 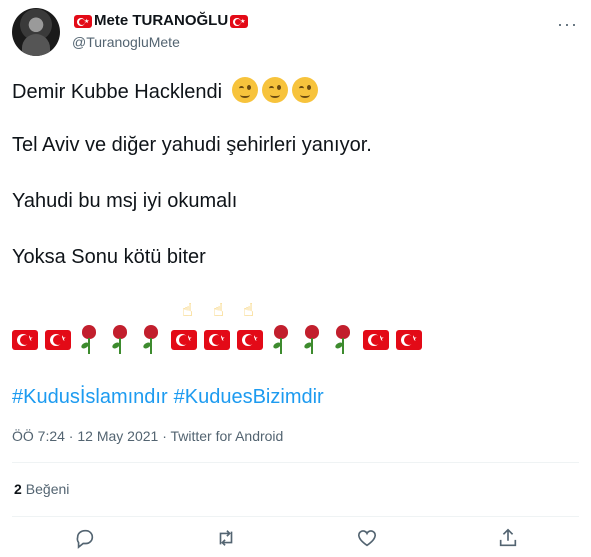 I want to click on emoji-row: ★ ★ ★ ★ ★ ★ ★, so click(x=220, y=340).